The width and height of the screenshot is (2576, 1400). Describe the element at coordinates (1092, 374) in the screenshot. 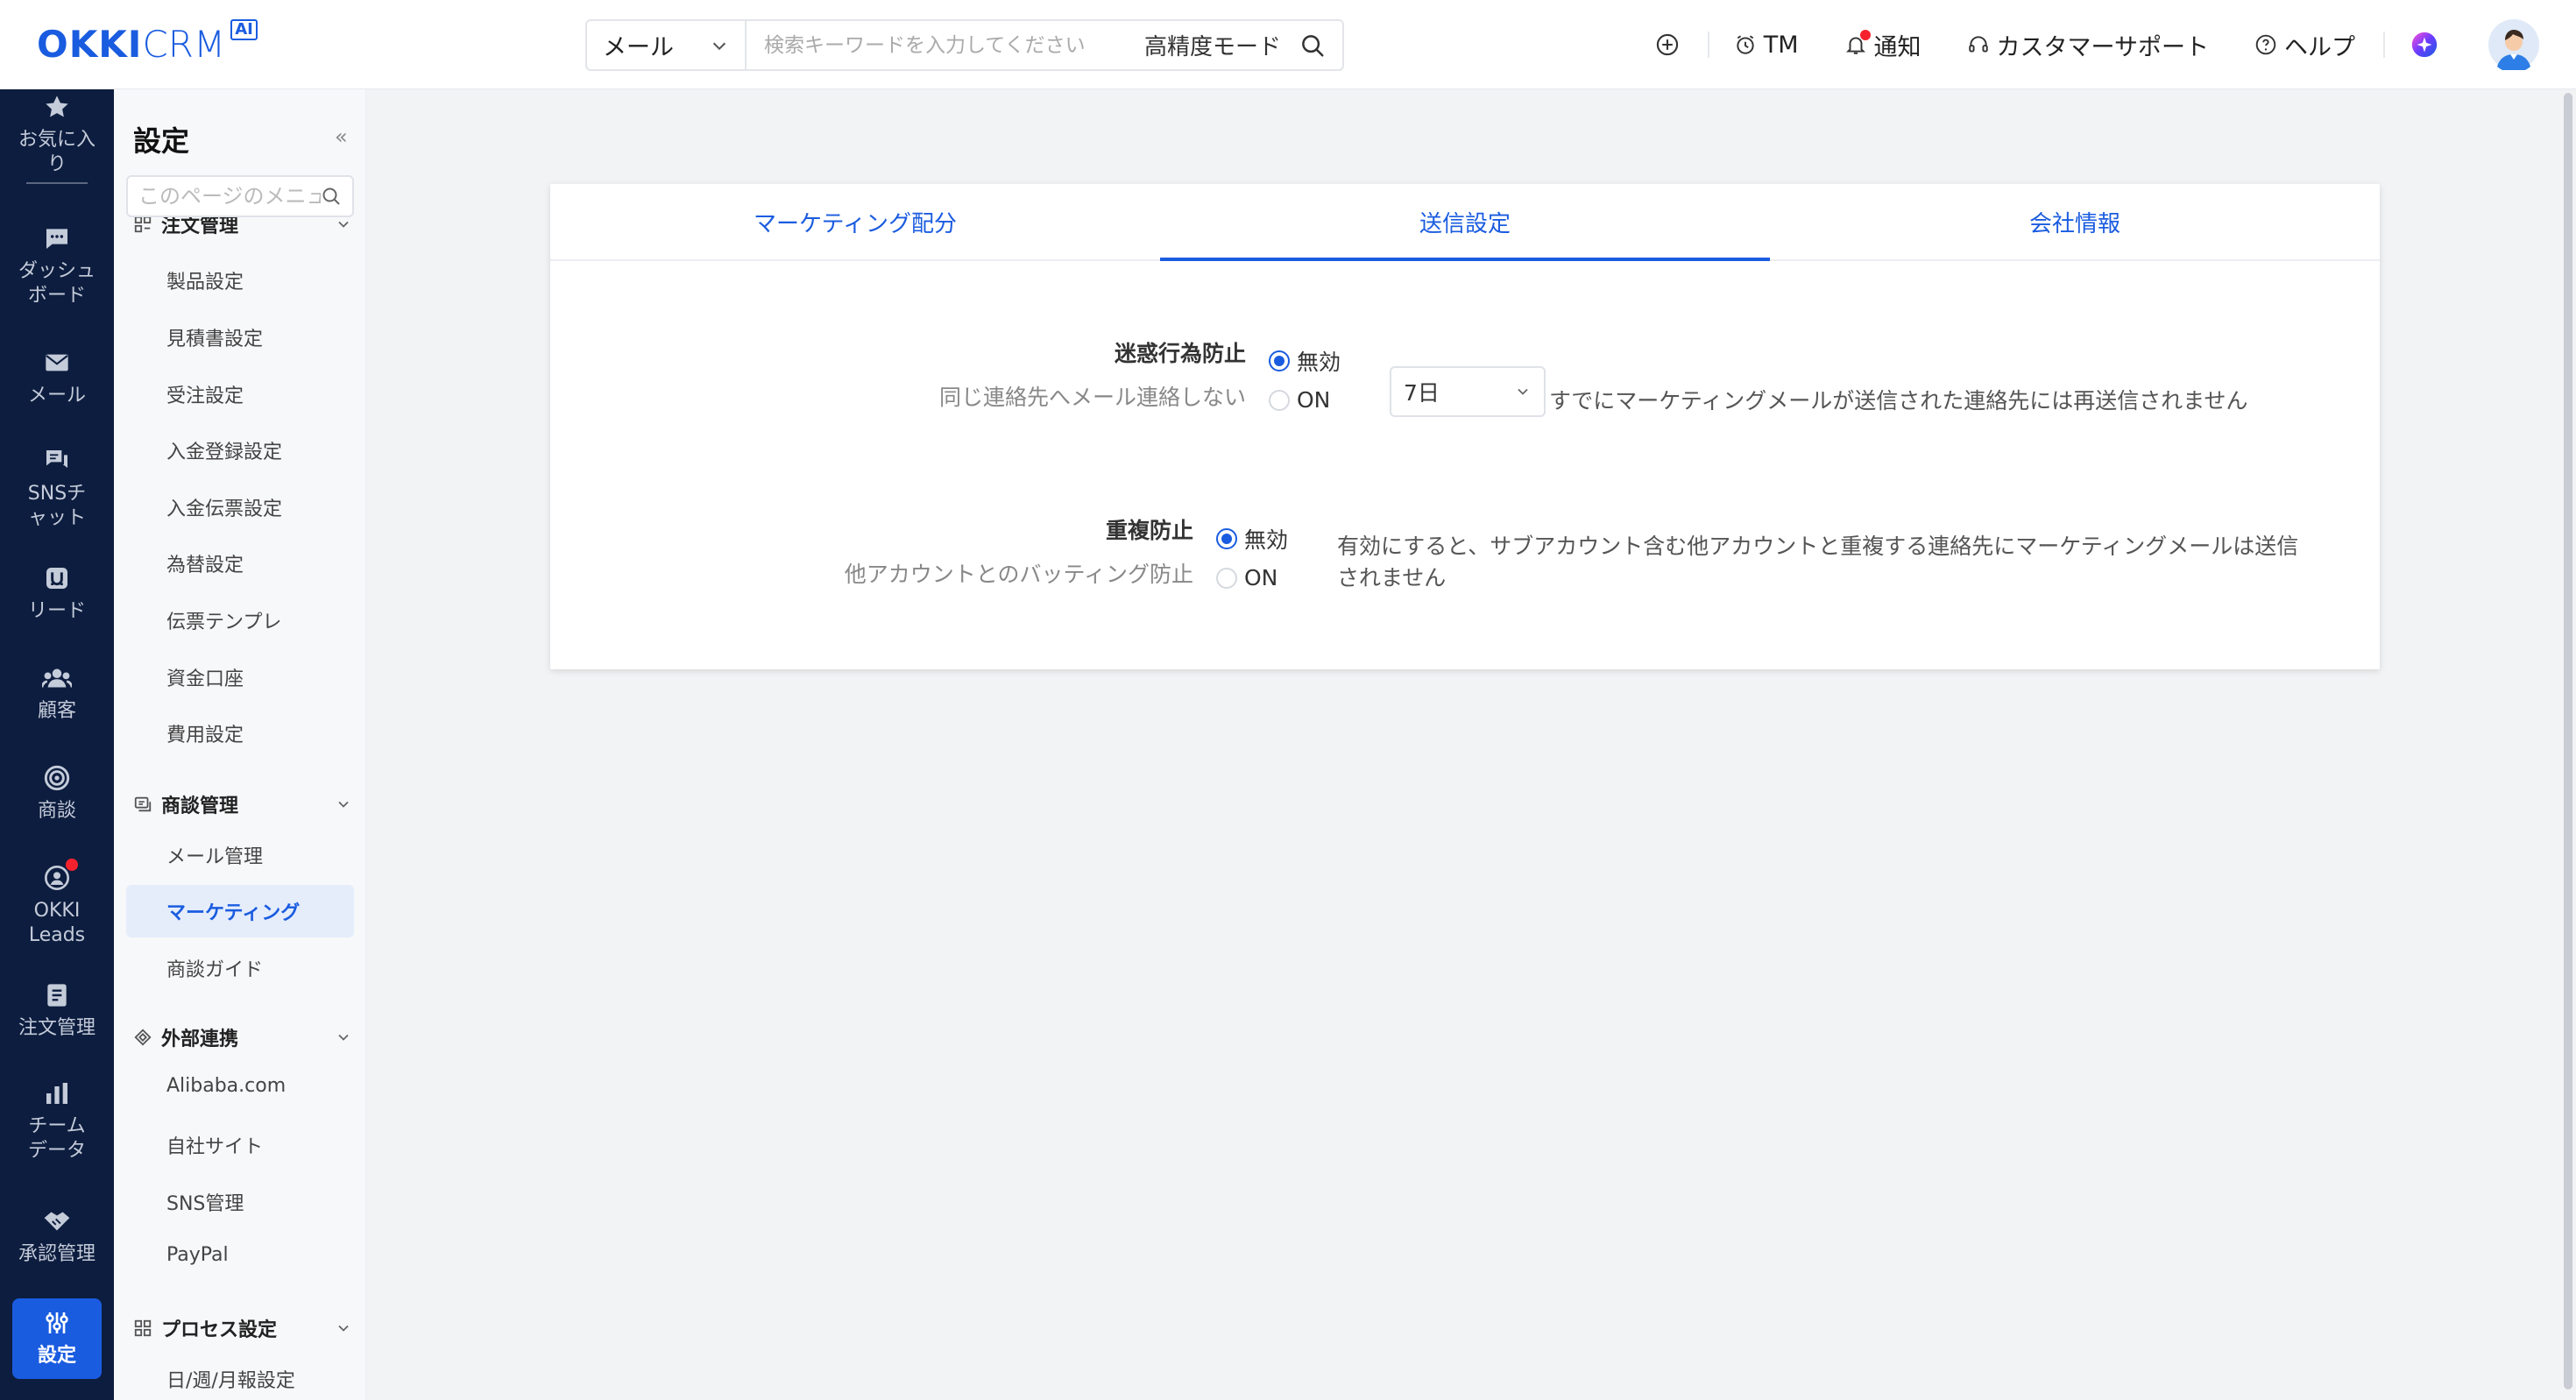

I see `spam-prevention-label: 迷惑行為防止 同じ連絡先へメール連絡しない` at that location.